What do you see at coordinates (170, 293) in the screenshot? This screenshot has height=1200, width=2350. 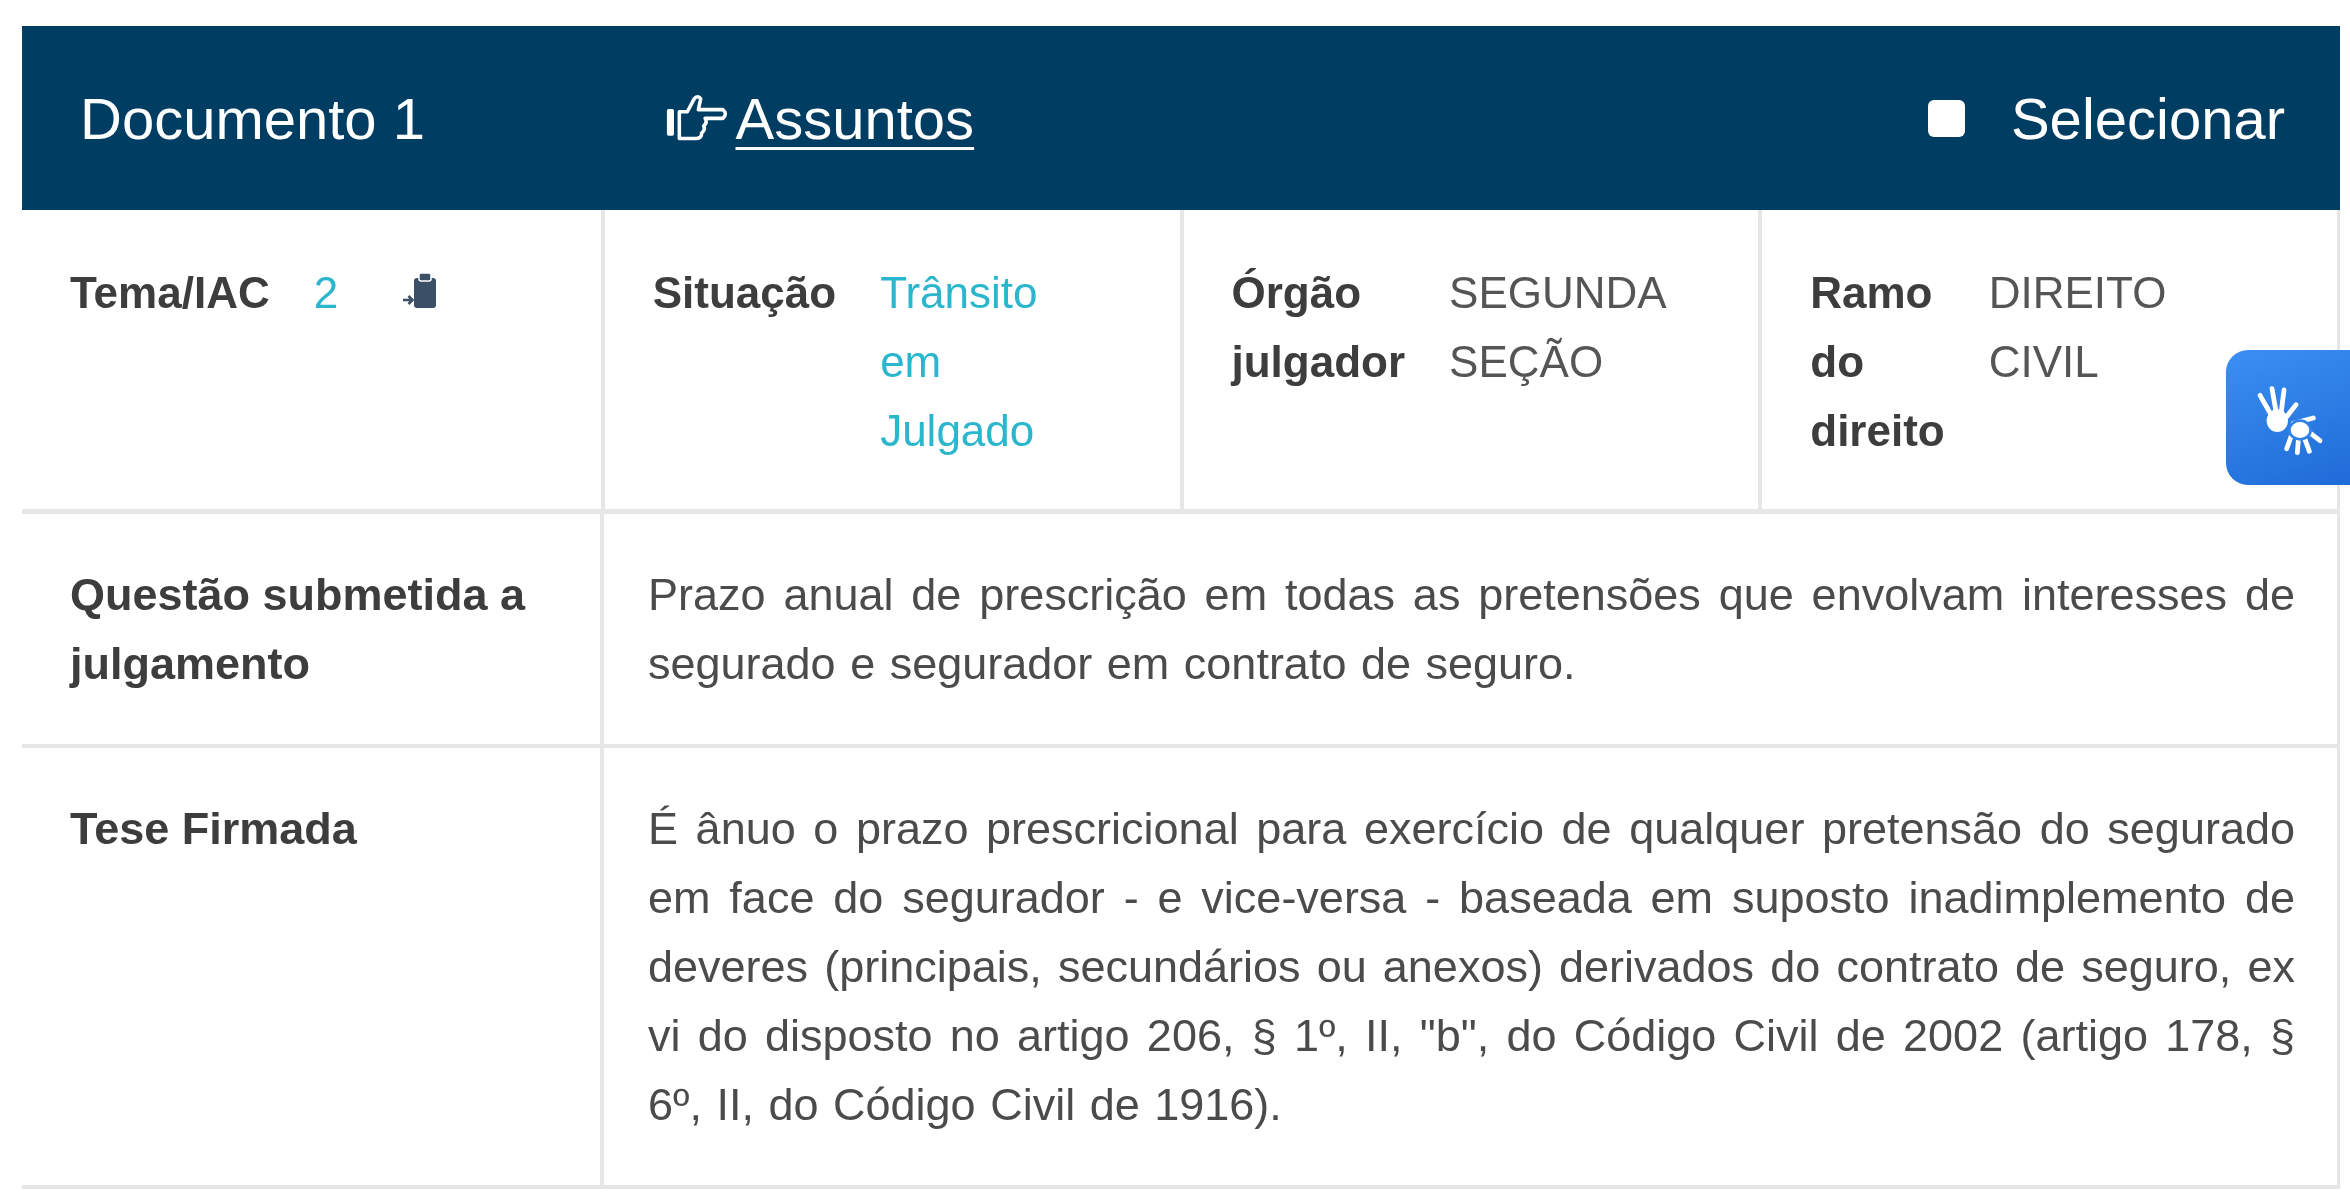 I see `field-label: Tema/IAC` at bounding box center [170, 293].